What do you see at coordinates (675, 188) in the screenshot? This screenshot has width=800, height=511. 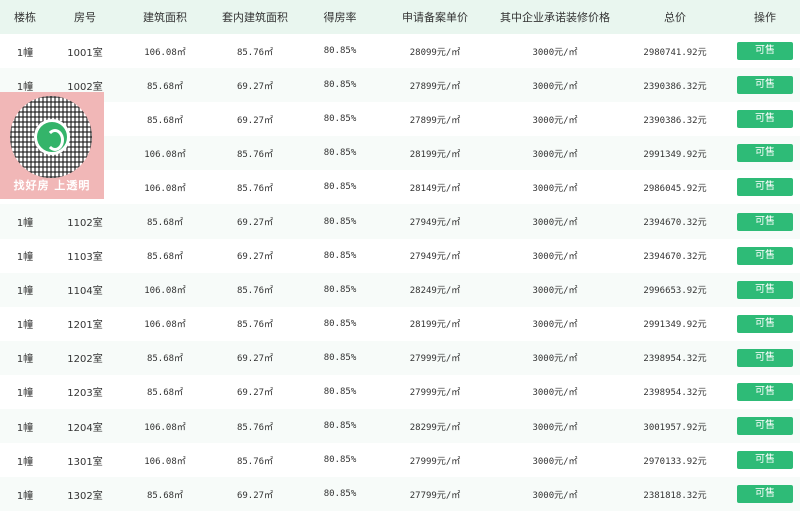 I see `cell-total-price: 2986045.92元` at bounding box center [675, 188].